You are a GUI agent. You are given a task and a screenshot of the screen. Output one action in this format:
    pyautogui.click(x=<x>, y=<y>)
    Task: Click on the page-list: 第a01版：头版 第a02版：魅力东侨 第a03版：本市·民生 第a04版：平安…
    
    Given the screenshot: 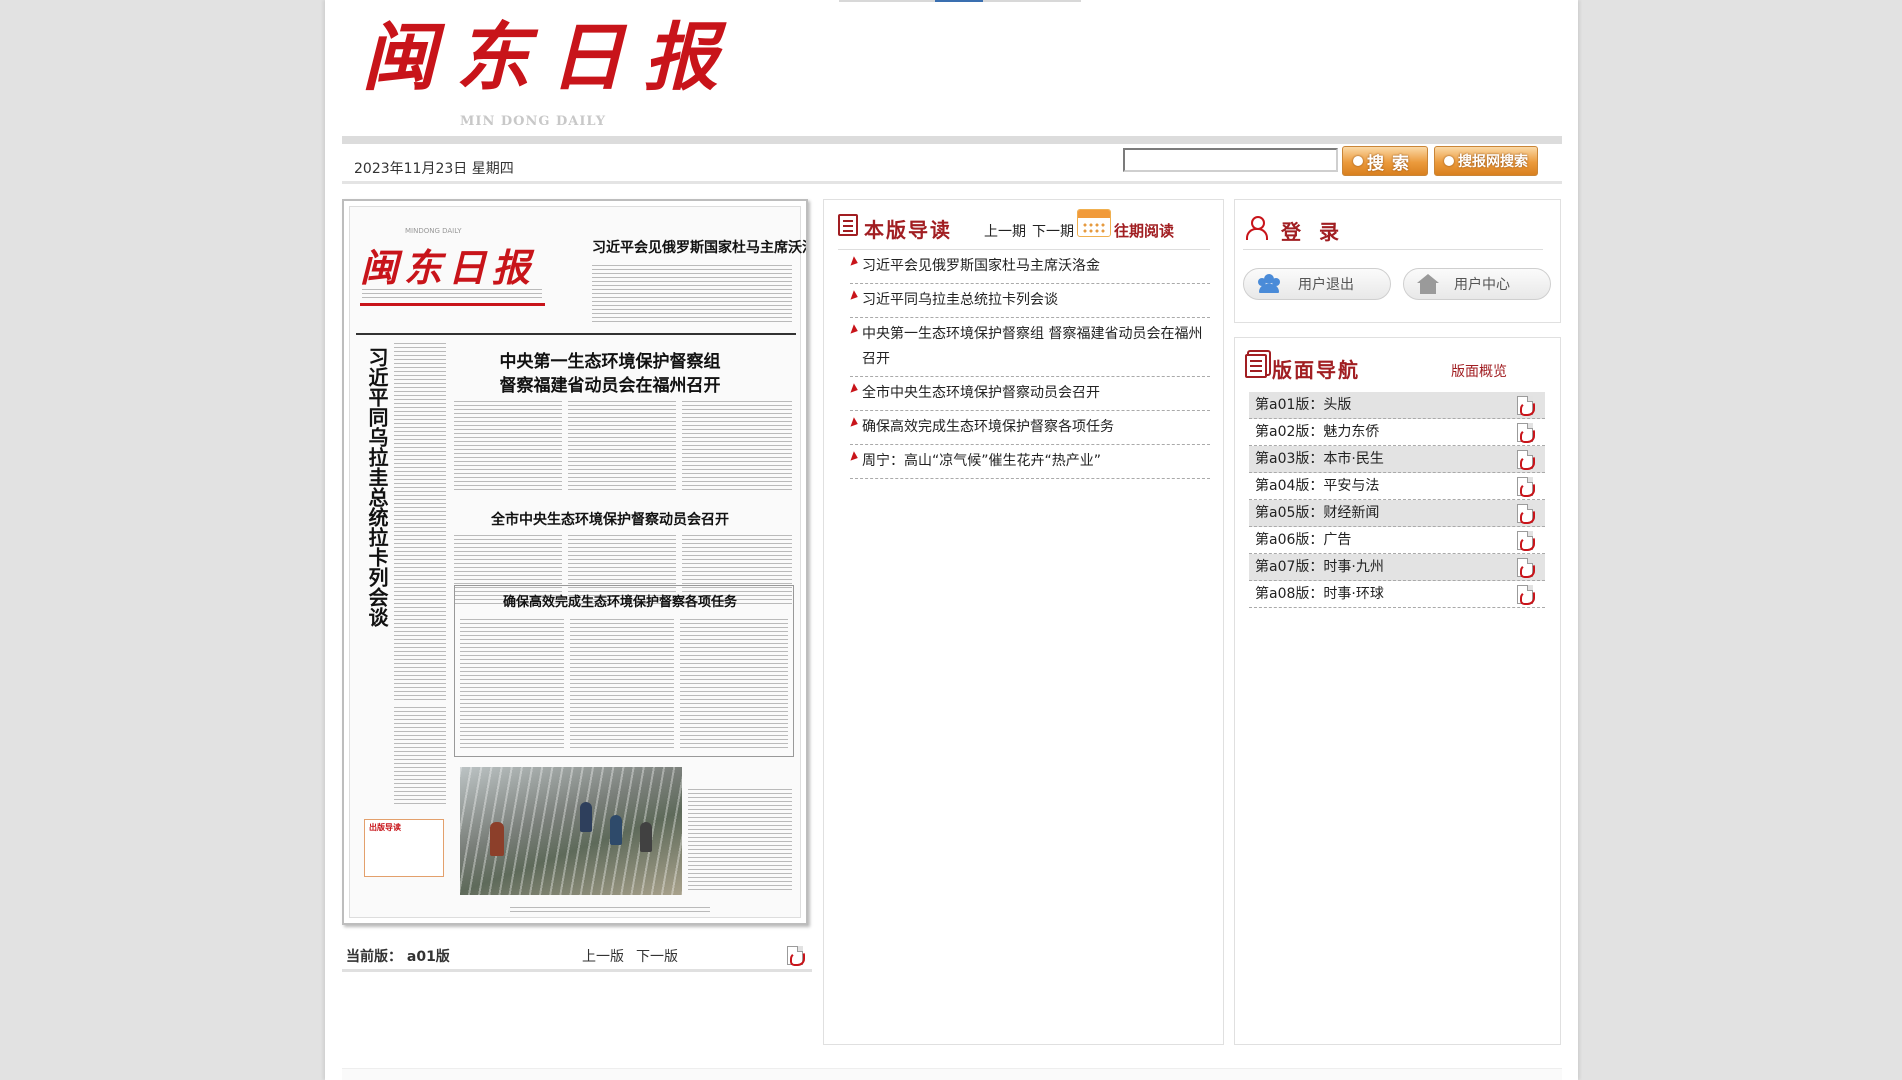 What is the action you would take?
    pyautogui.click(x=1397, y=500)
    